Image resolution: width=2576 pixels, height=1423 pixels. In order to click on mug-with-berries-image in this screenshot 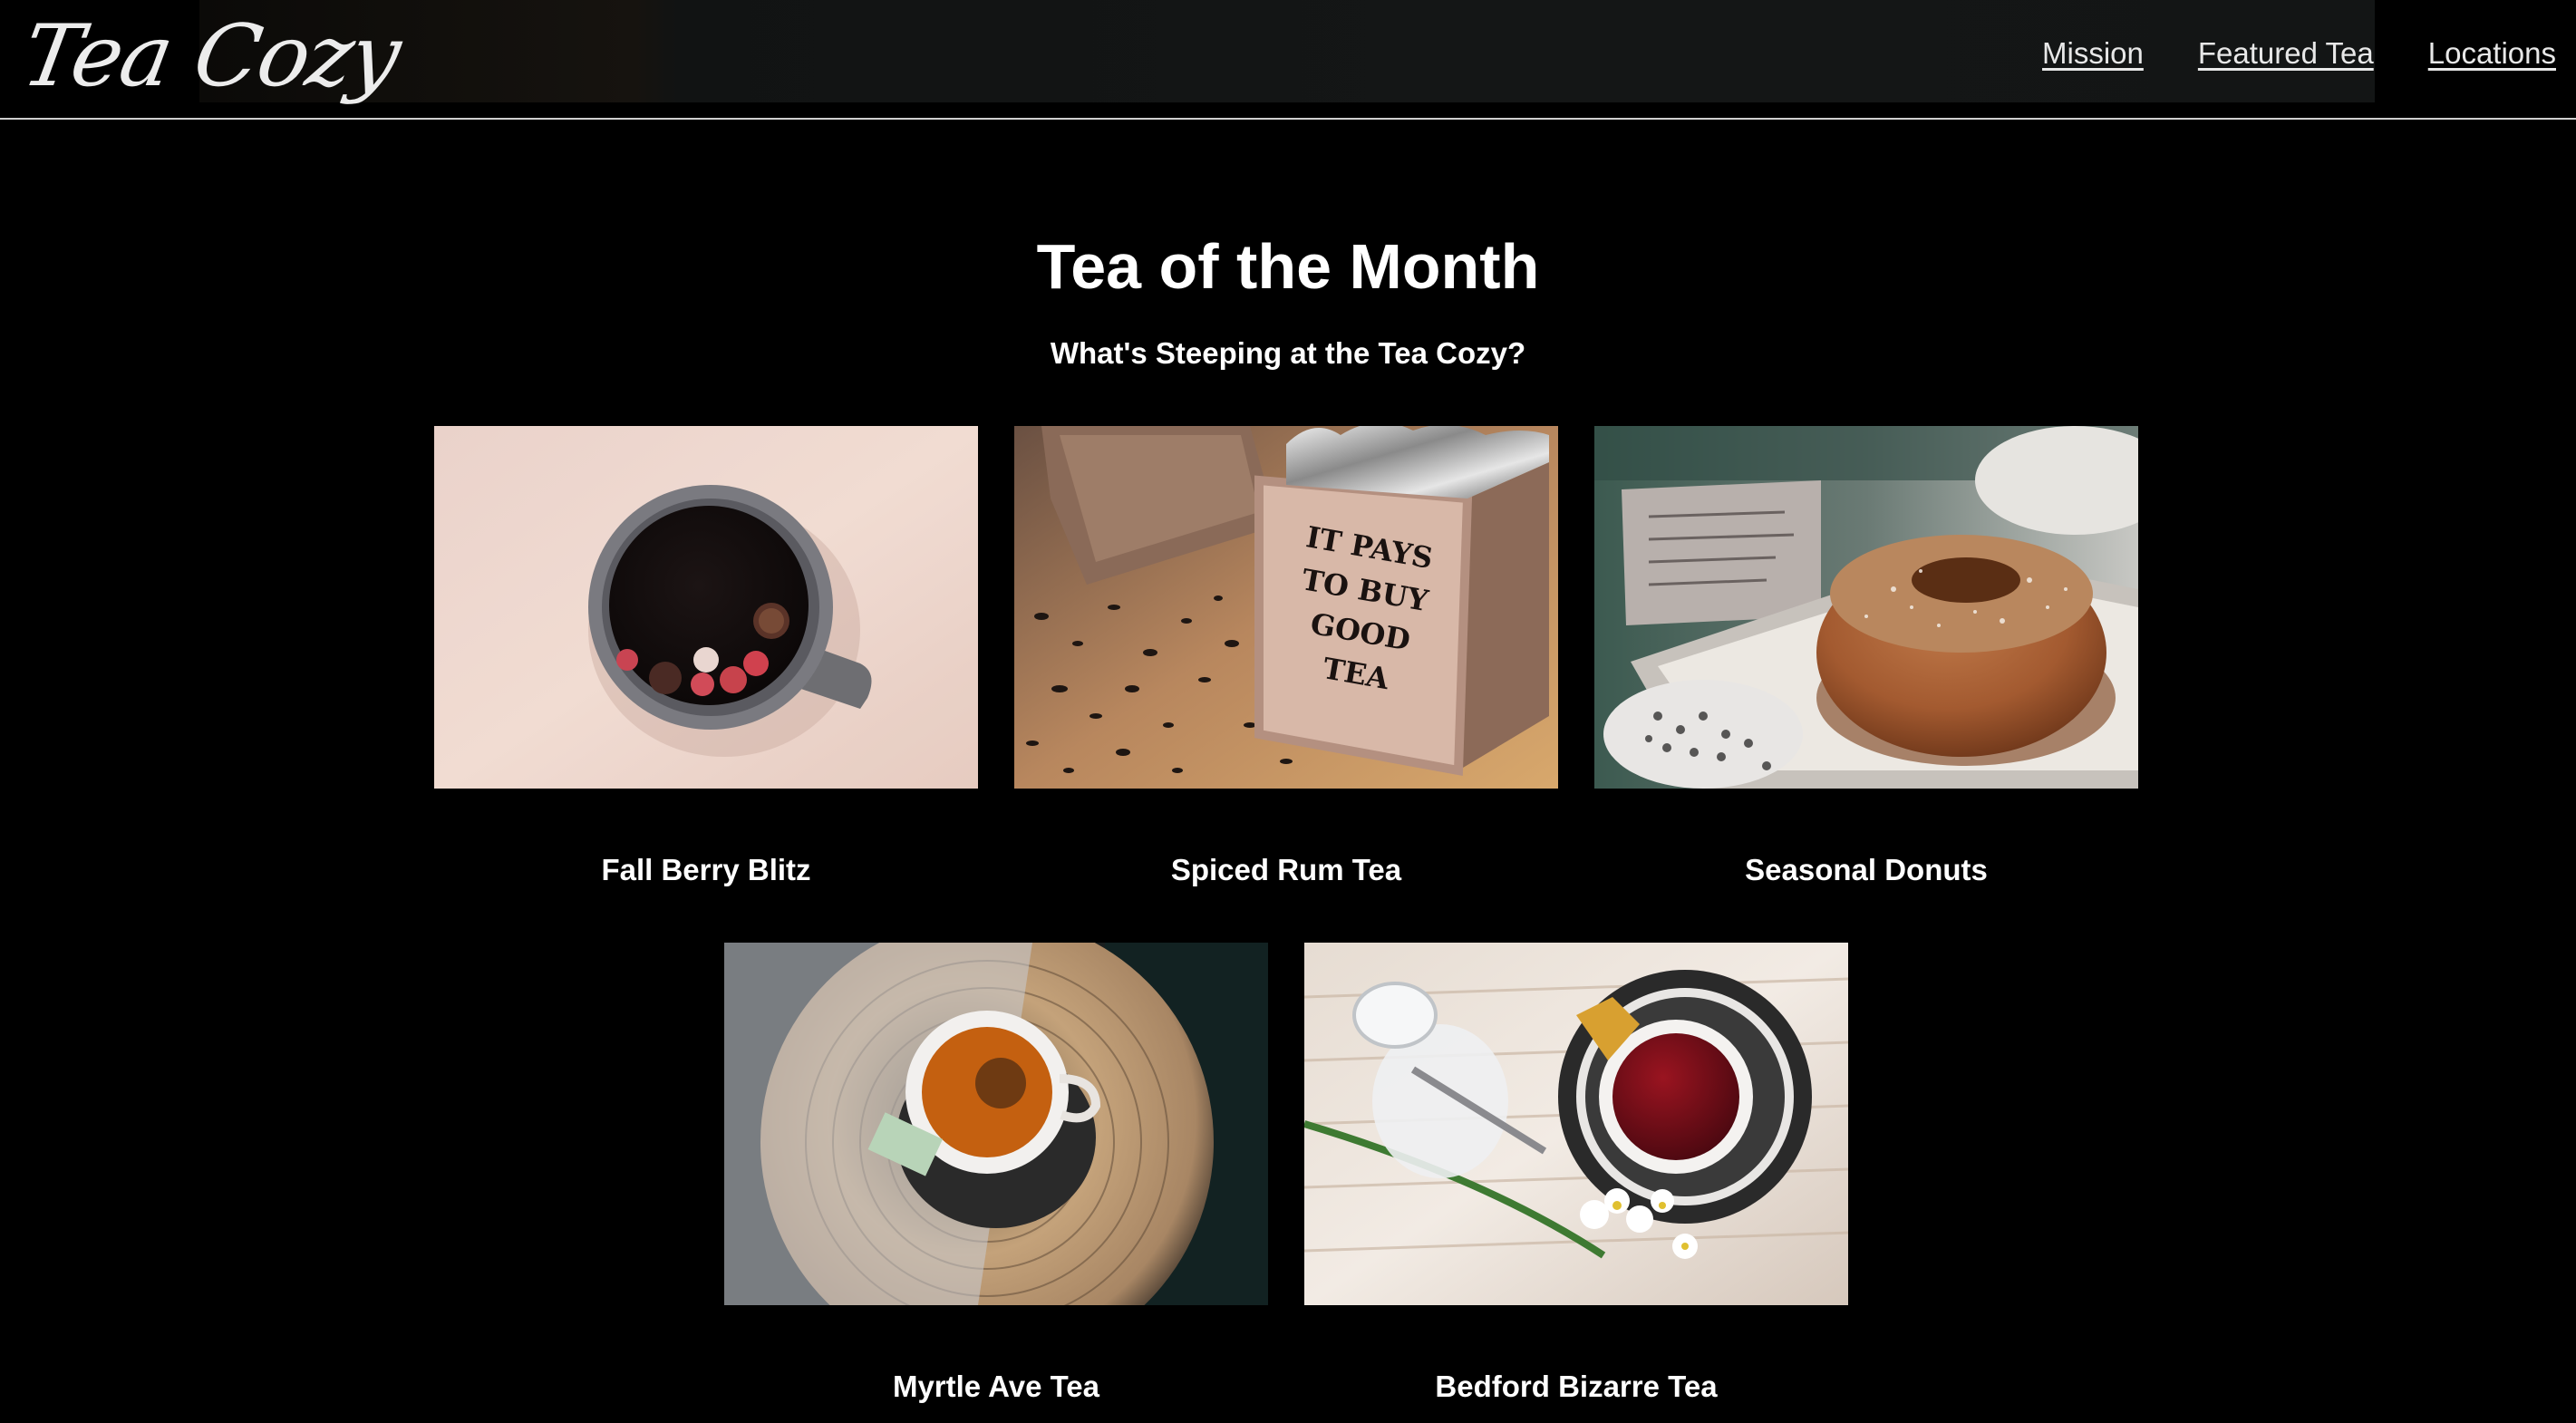, I will do `click(706, 607)`.